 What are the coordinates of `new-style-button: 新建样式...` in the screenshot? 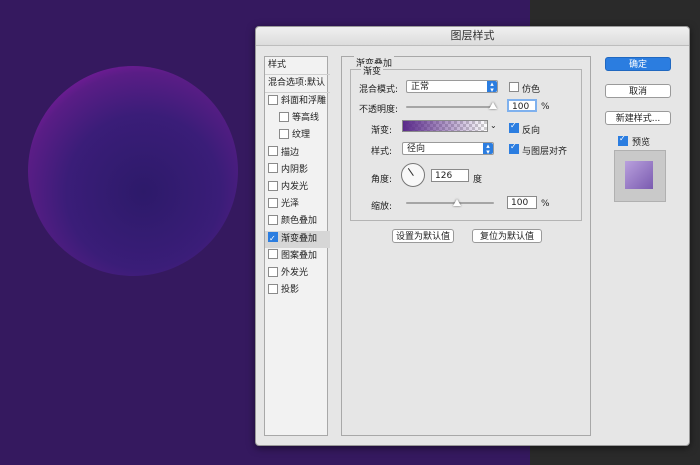 It's located at (638, 118).